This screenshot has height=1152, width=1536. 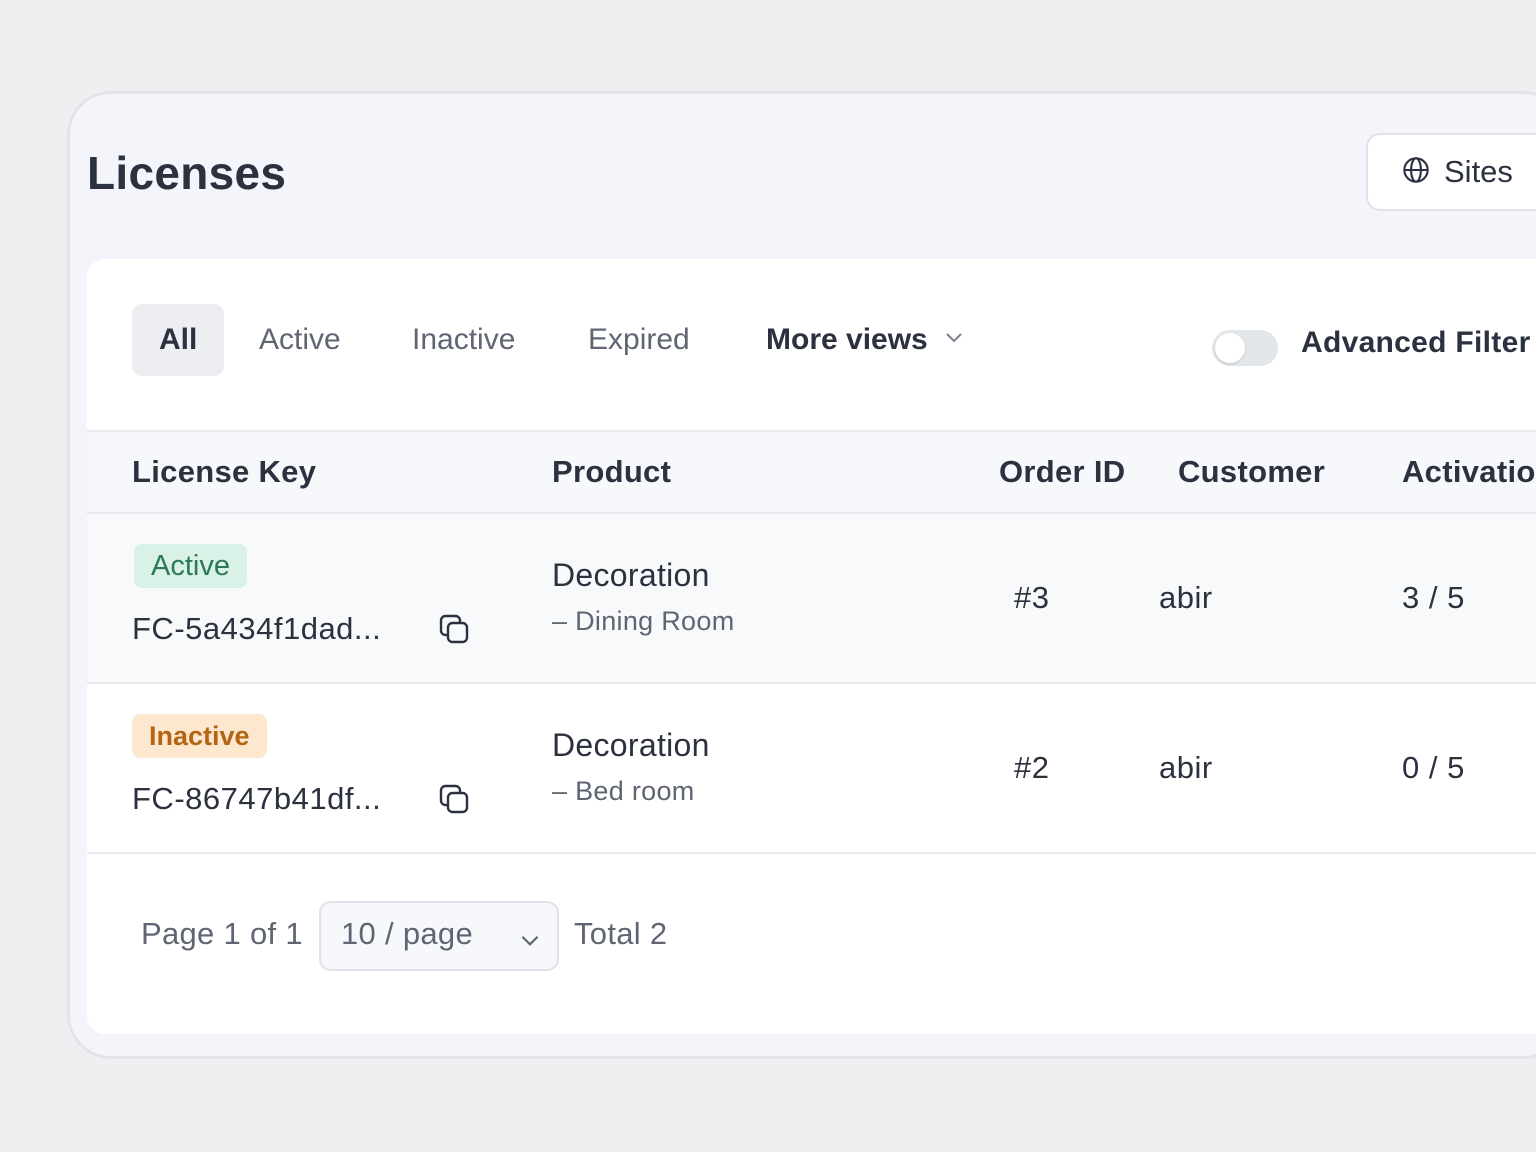 What do you see at coordinates (300, 340) in the screenshot?
I see `tab-active: Active` at bounding box center [300, 340].